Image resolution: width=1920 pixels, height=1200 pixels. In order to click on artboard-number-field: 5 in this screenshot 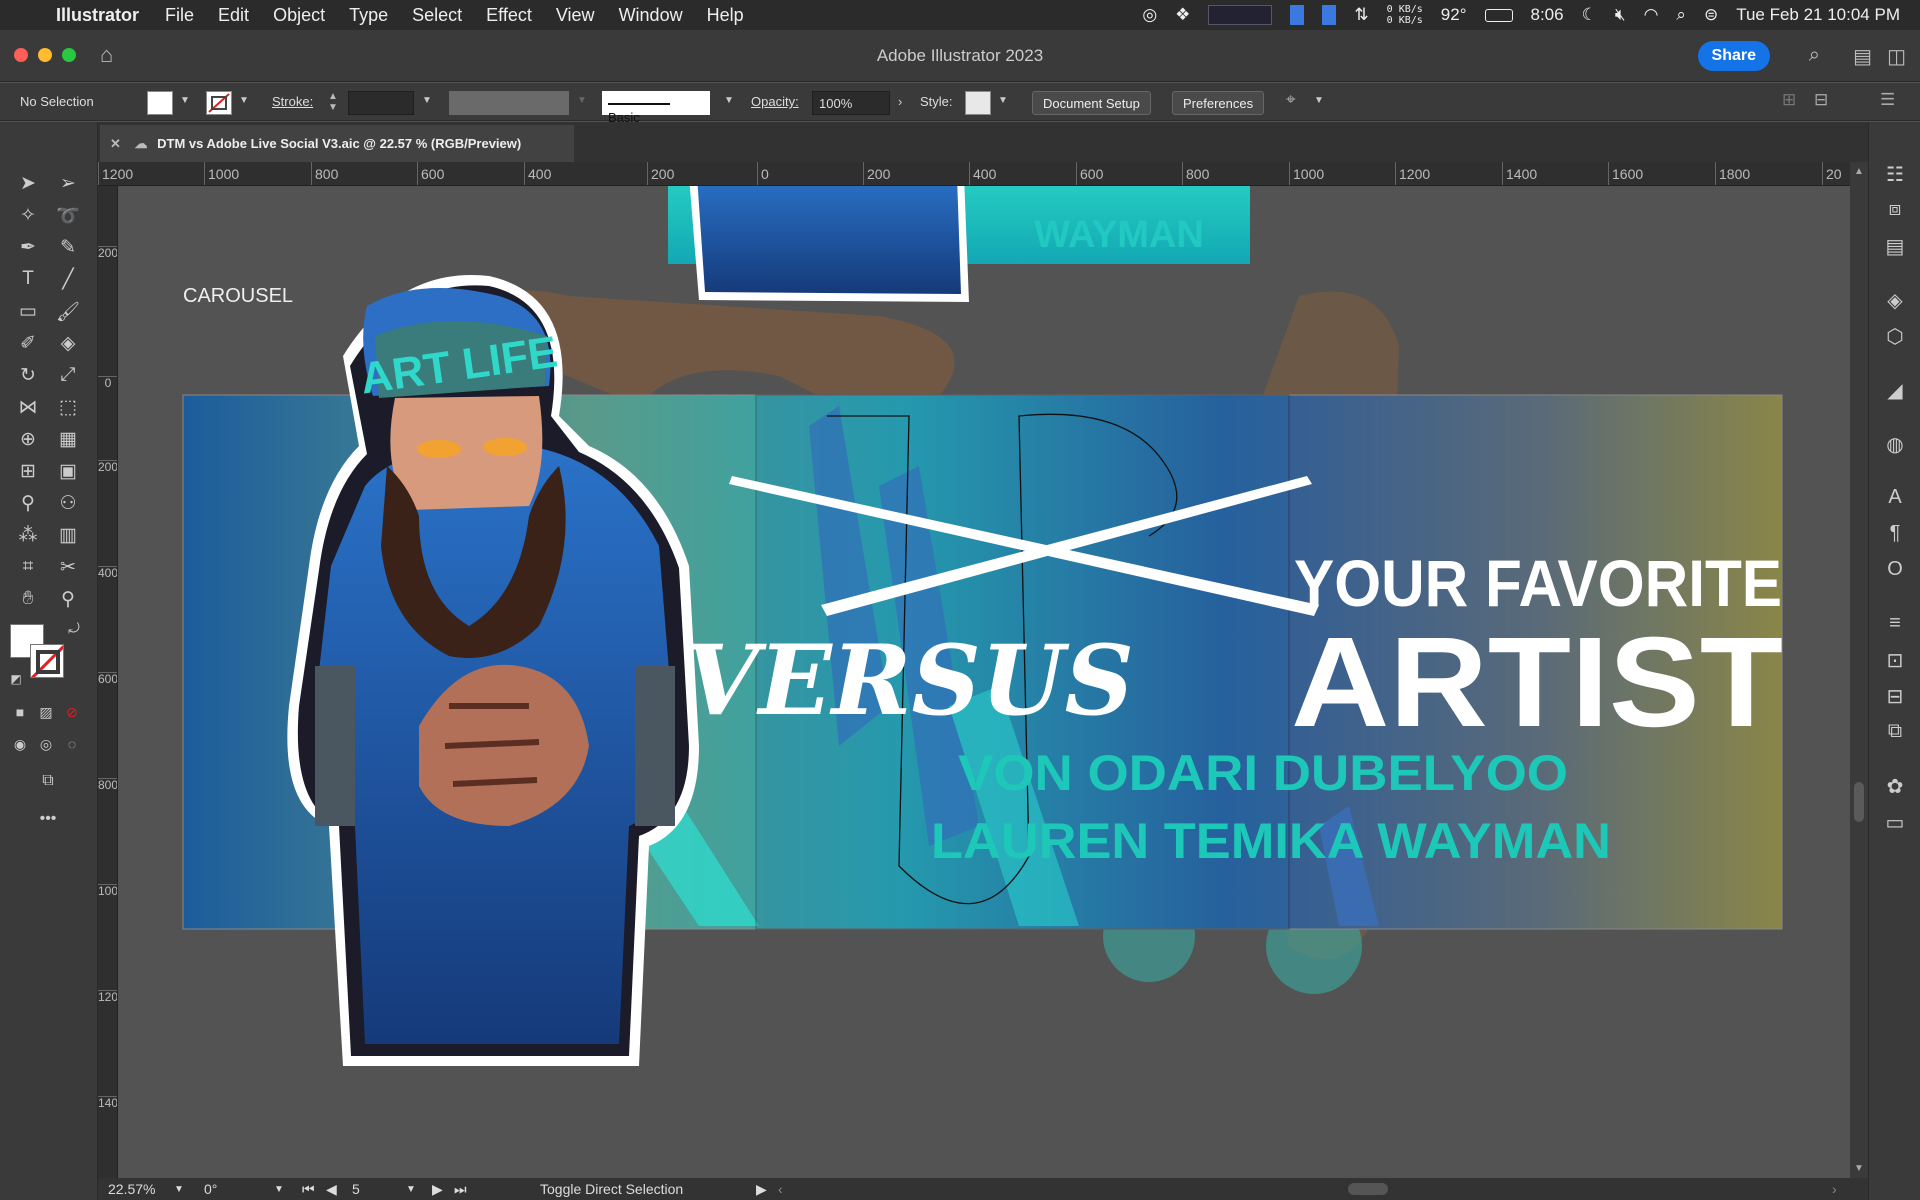, I will do `click(356, 1189)`.